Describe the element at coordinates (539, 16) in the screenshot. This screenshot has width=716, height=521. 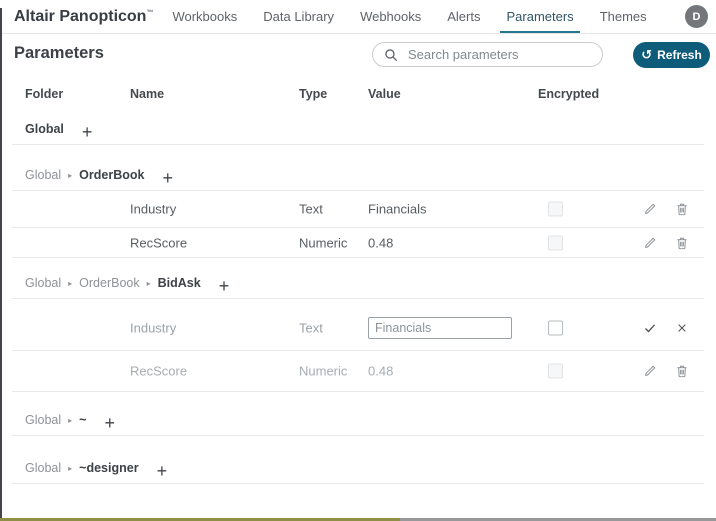
I see `nav-tab-parameters: Parameters` at that location.